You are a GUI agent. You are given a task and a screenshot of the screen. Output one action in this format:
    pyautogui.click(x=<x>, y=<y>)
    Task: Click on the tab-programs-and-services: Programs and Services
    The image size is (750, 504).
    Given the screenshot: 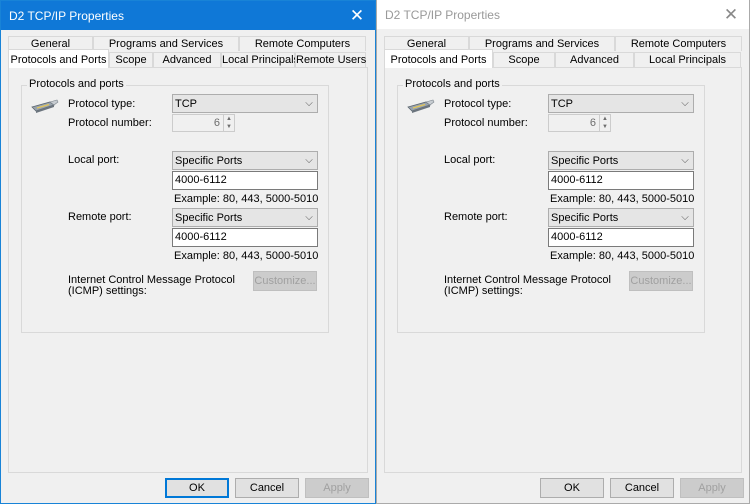 What is the action you would take?
    pyautogui.click(x=166, y=43)
    